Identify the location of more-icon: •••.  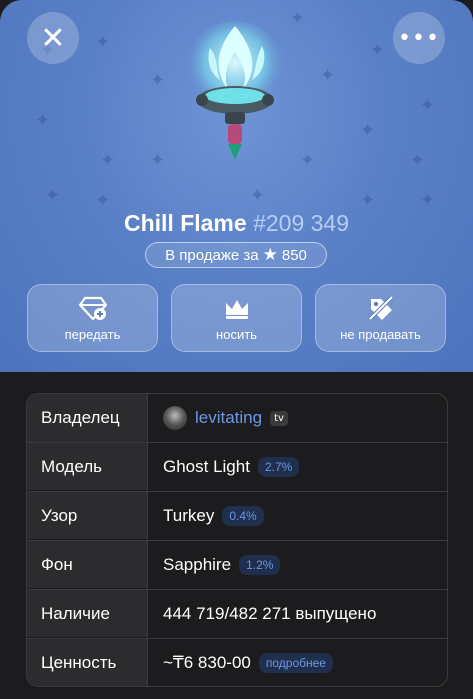
(419, 38).